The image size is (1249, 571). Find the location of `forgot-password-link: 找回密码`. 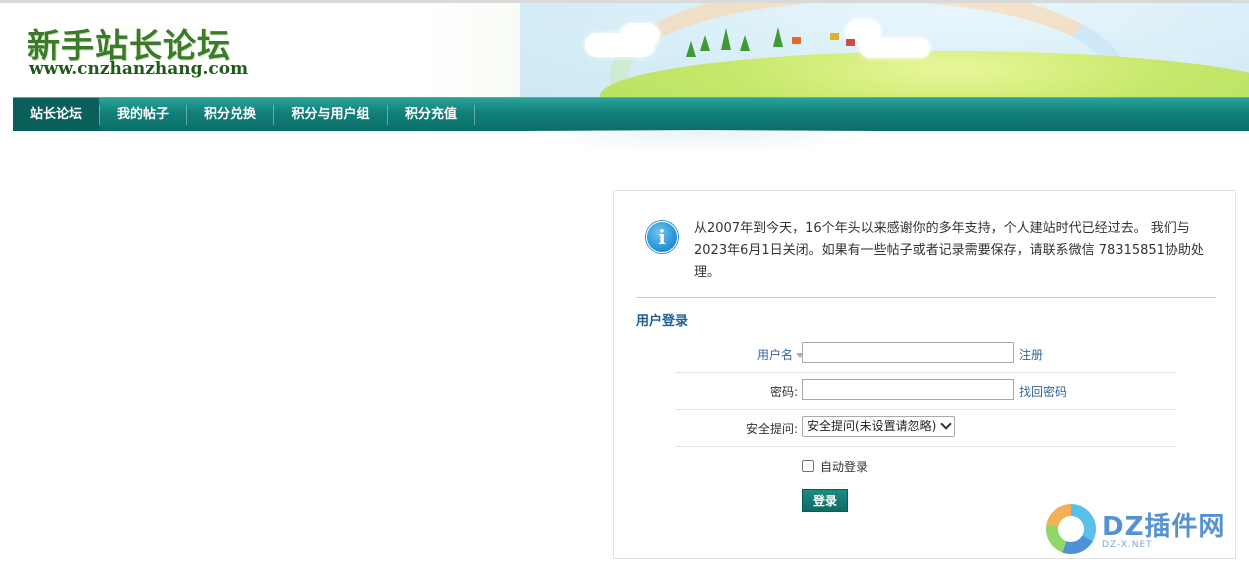

forgot-password-link: 找回密码 is located at coordinates (1043, 391).